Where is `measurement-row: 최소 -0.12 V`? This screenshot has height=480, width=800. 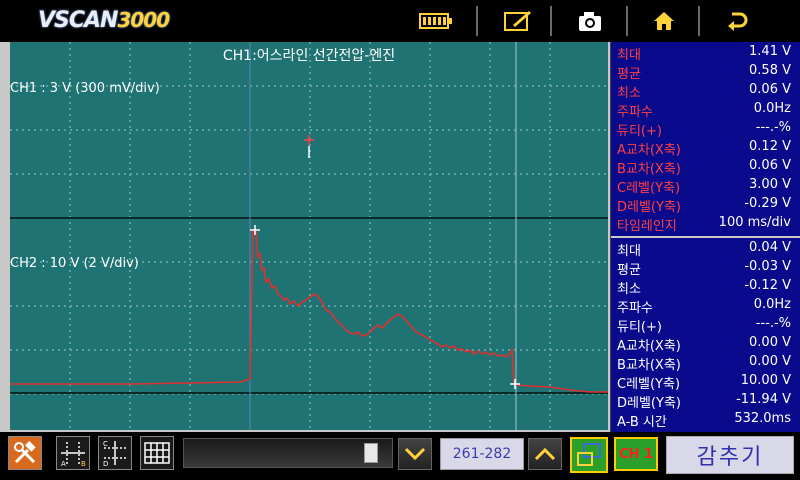
measurement-row: 최소 -0.12 V is located at coordinates (705, 287).